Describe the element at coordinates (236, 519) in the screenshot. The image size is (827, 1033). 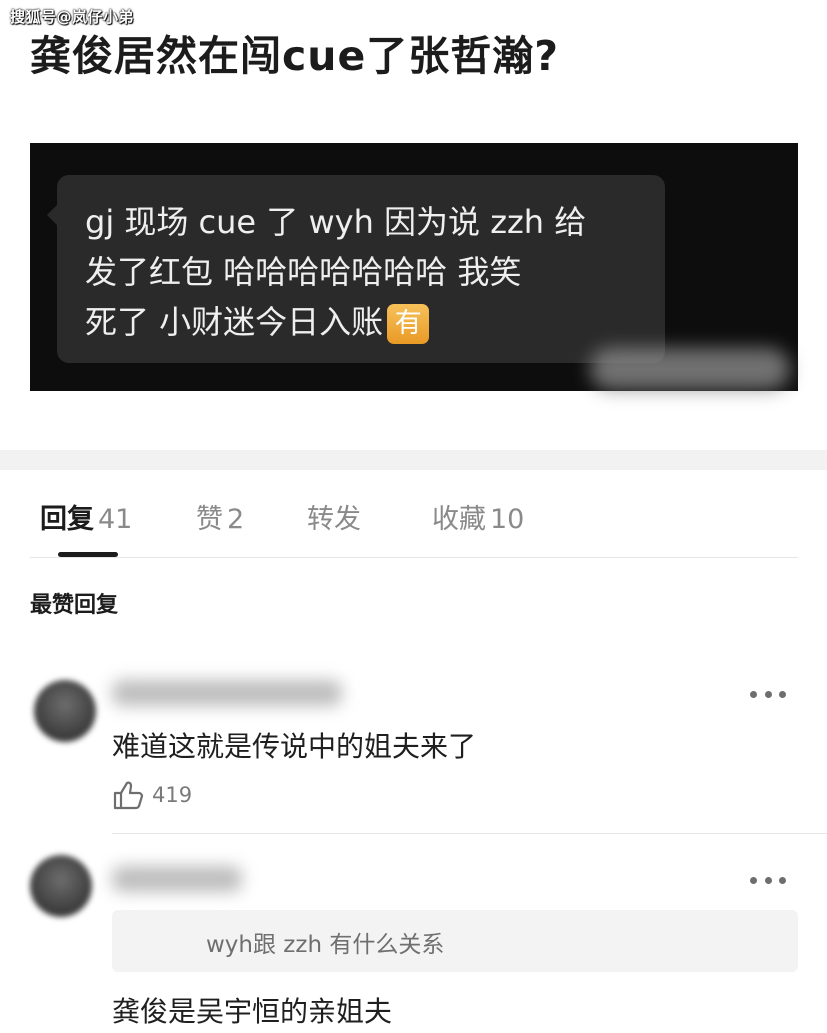
I see `tab-likes-count: 2` at that location.